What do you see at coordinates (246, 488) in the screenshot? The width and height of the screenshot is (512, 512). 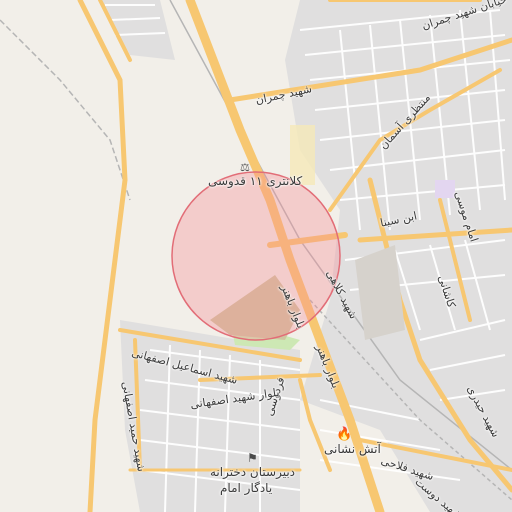 I see `poi-label-school-line2: یادگار امام` at bounding box center [246, 488].